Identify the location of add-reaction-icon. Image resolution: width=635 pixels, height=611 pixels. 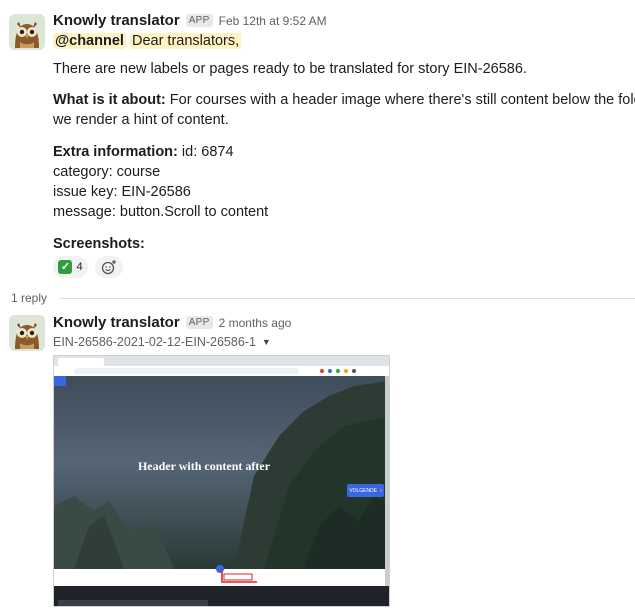
(108, 267).